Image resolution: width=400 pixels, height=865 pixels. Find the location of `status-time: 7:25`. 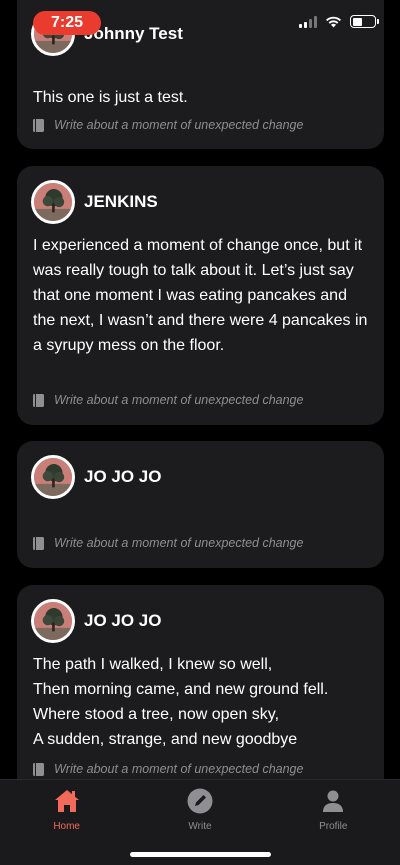

status-time: 7:25 is located at coordinates (67, 23).